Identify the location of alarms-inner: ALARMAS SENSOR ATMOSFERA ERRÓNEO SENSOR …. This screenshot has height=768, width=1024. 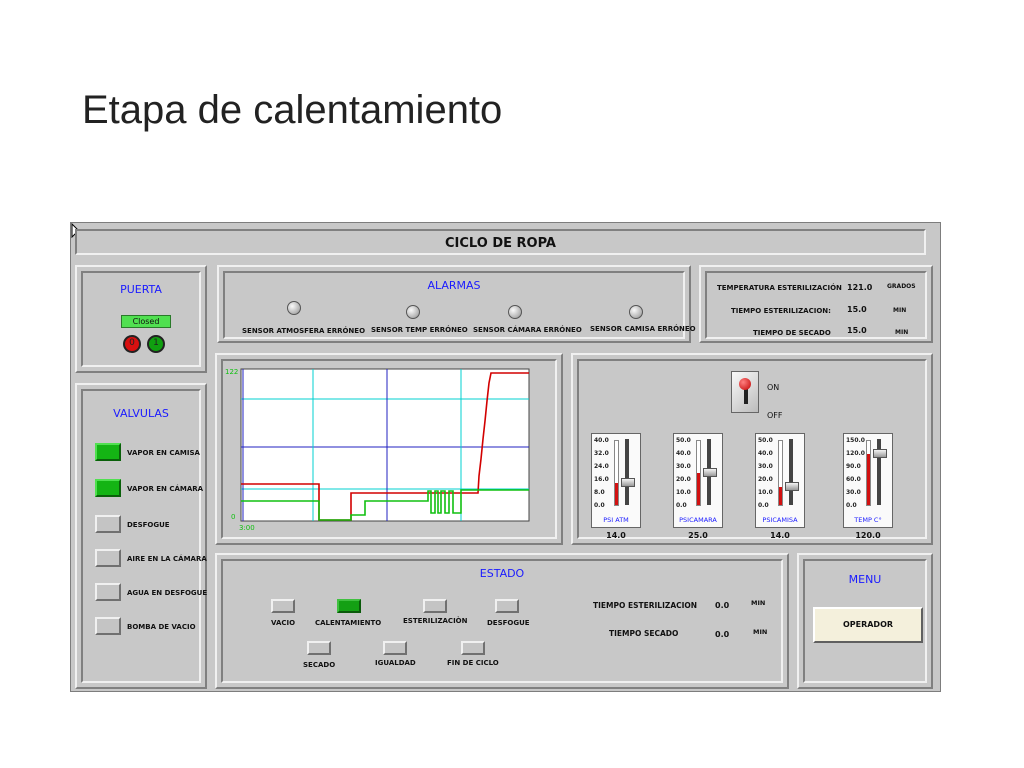
(459, 305).